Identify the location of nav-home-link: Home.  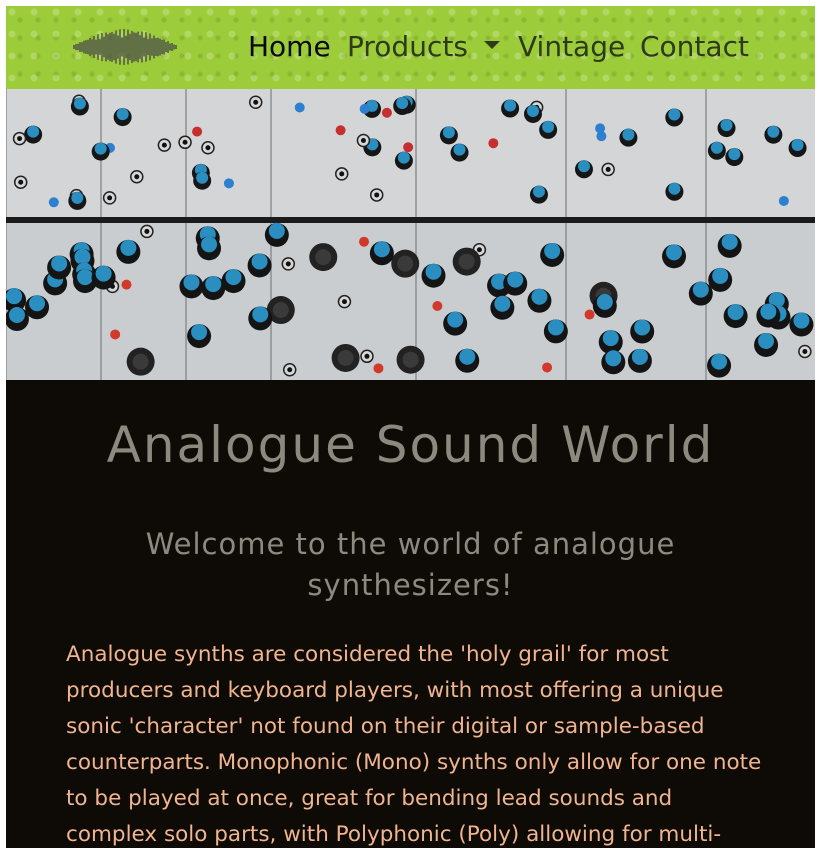
(289, 46).